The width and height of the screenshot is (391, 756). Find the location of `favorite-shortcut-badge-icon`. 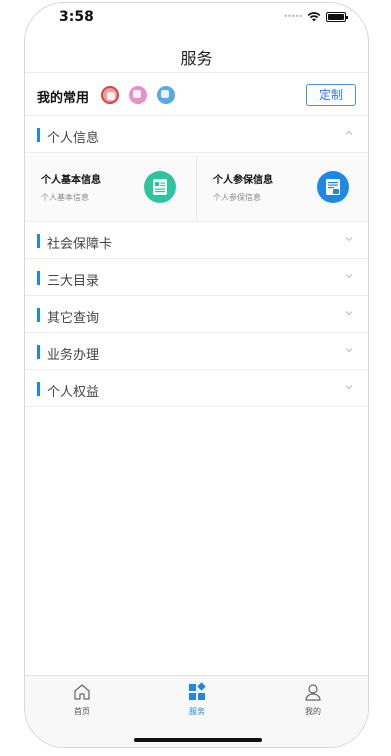

favorite-shortcut-badge-icon is located at coordinates (110, 95).